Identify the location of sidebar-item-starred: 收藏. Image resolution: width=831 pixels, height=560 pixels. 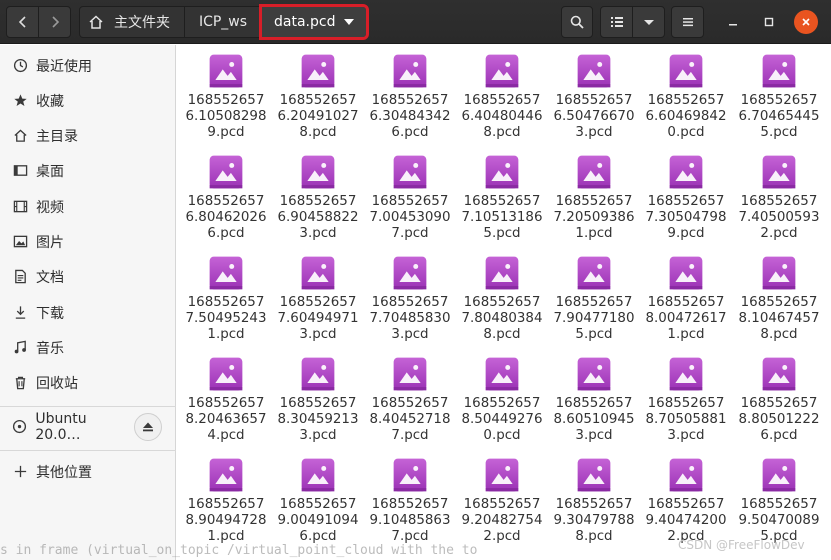
(88, 100).